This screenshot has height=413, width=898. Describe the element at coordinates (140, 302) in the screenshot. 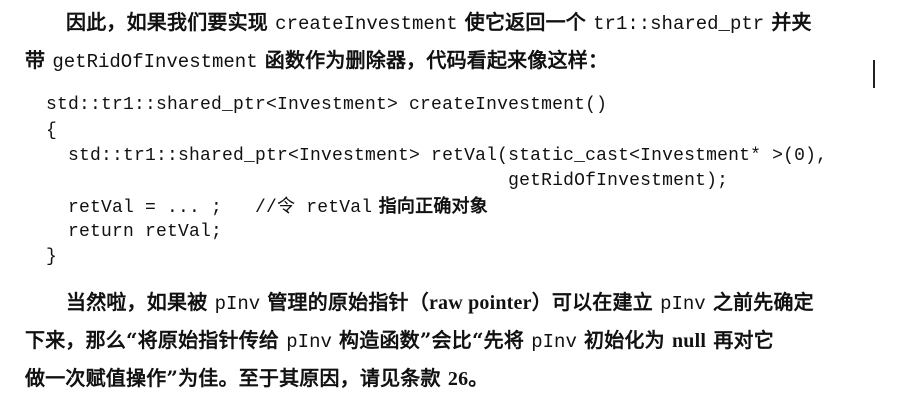

I see `text-segment: 当然啦，如果被` at that location.